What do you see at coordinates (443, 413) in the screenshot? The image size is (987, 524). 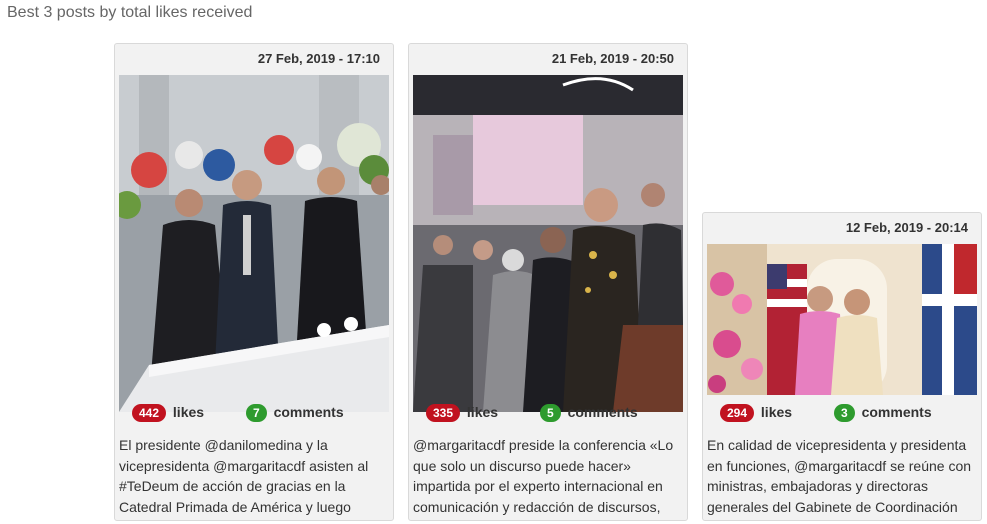 I see `likes-count-badge: 335` at bounding box center [443, 413].